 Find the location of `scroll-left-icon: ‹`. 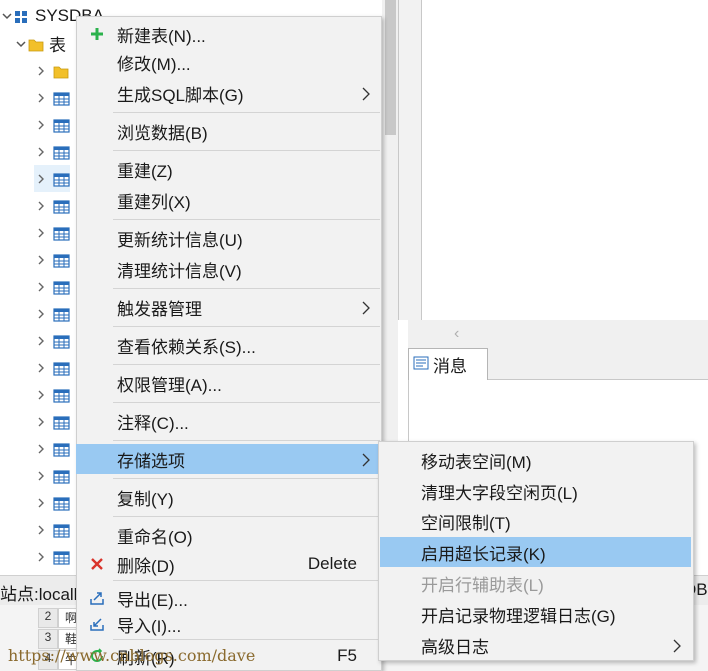

scroll-left-icon: ‹ is located at coordinates (456, 334).